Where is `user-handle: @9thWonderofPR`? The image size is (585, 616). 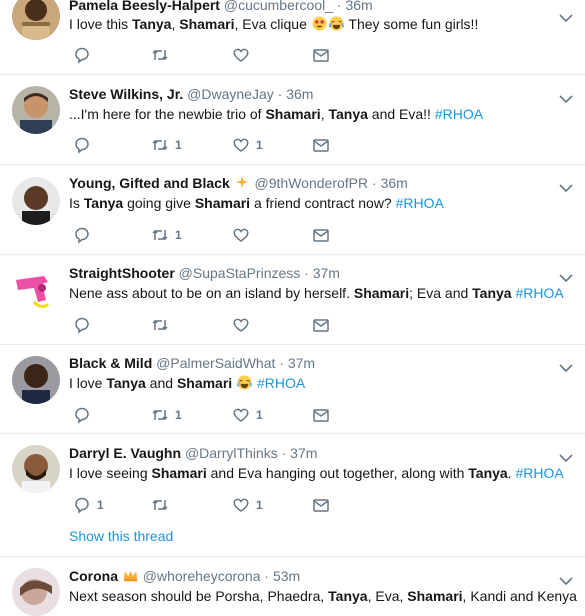
user-handle: @9thWonderofPR is located at coordinates (312, 183).